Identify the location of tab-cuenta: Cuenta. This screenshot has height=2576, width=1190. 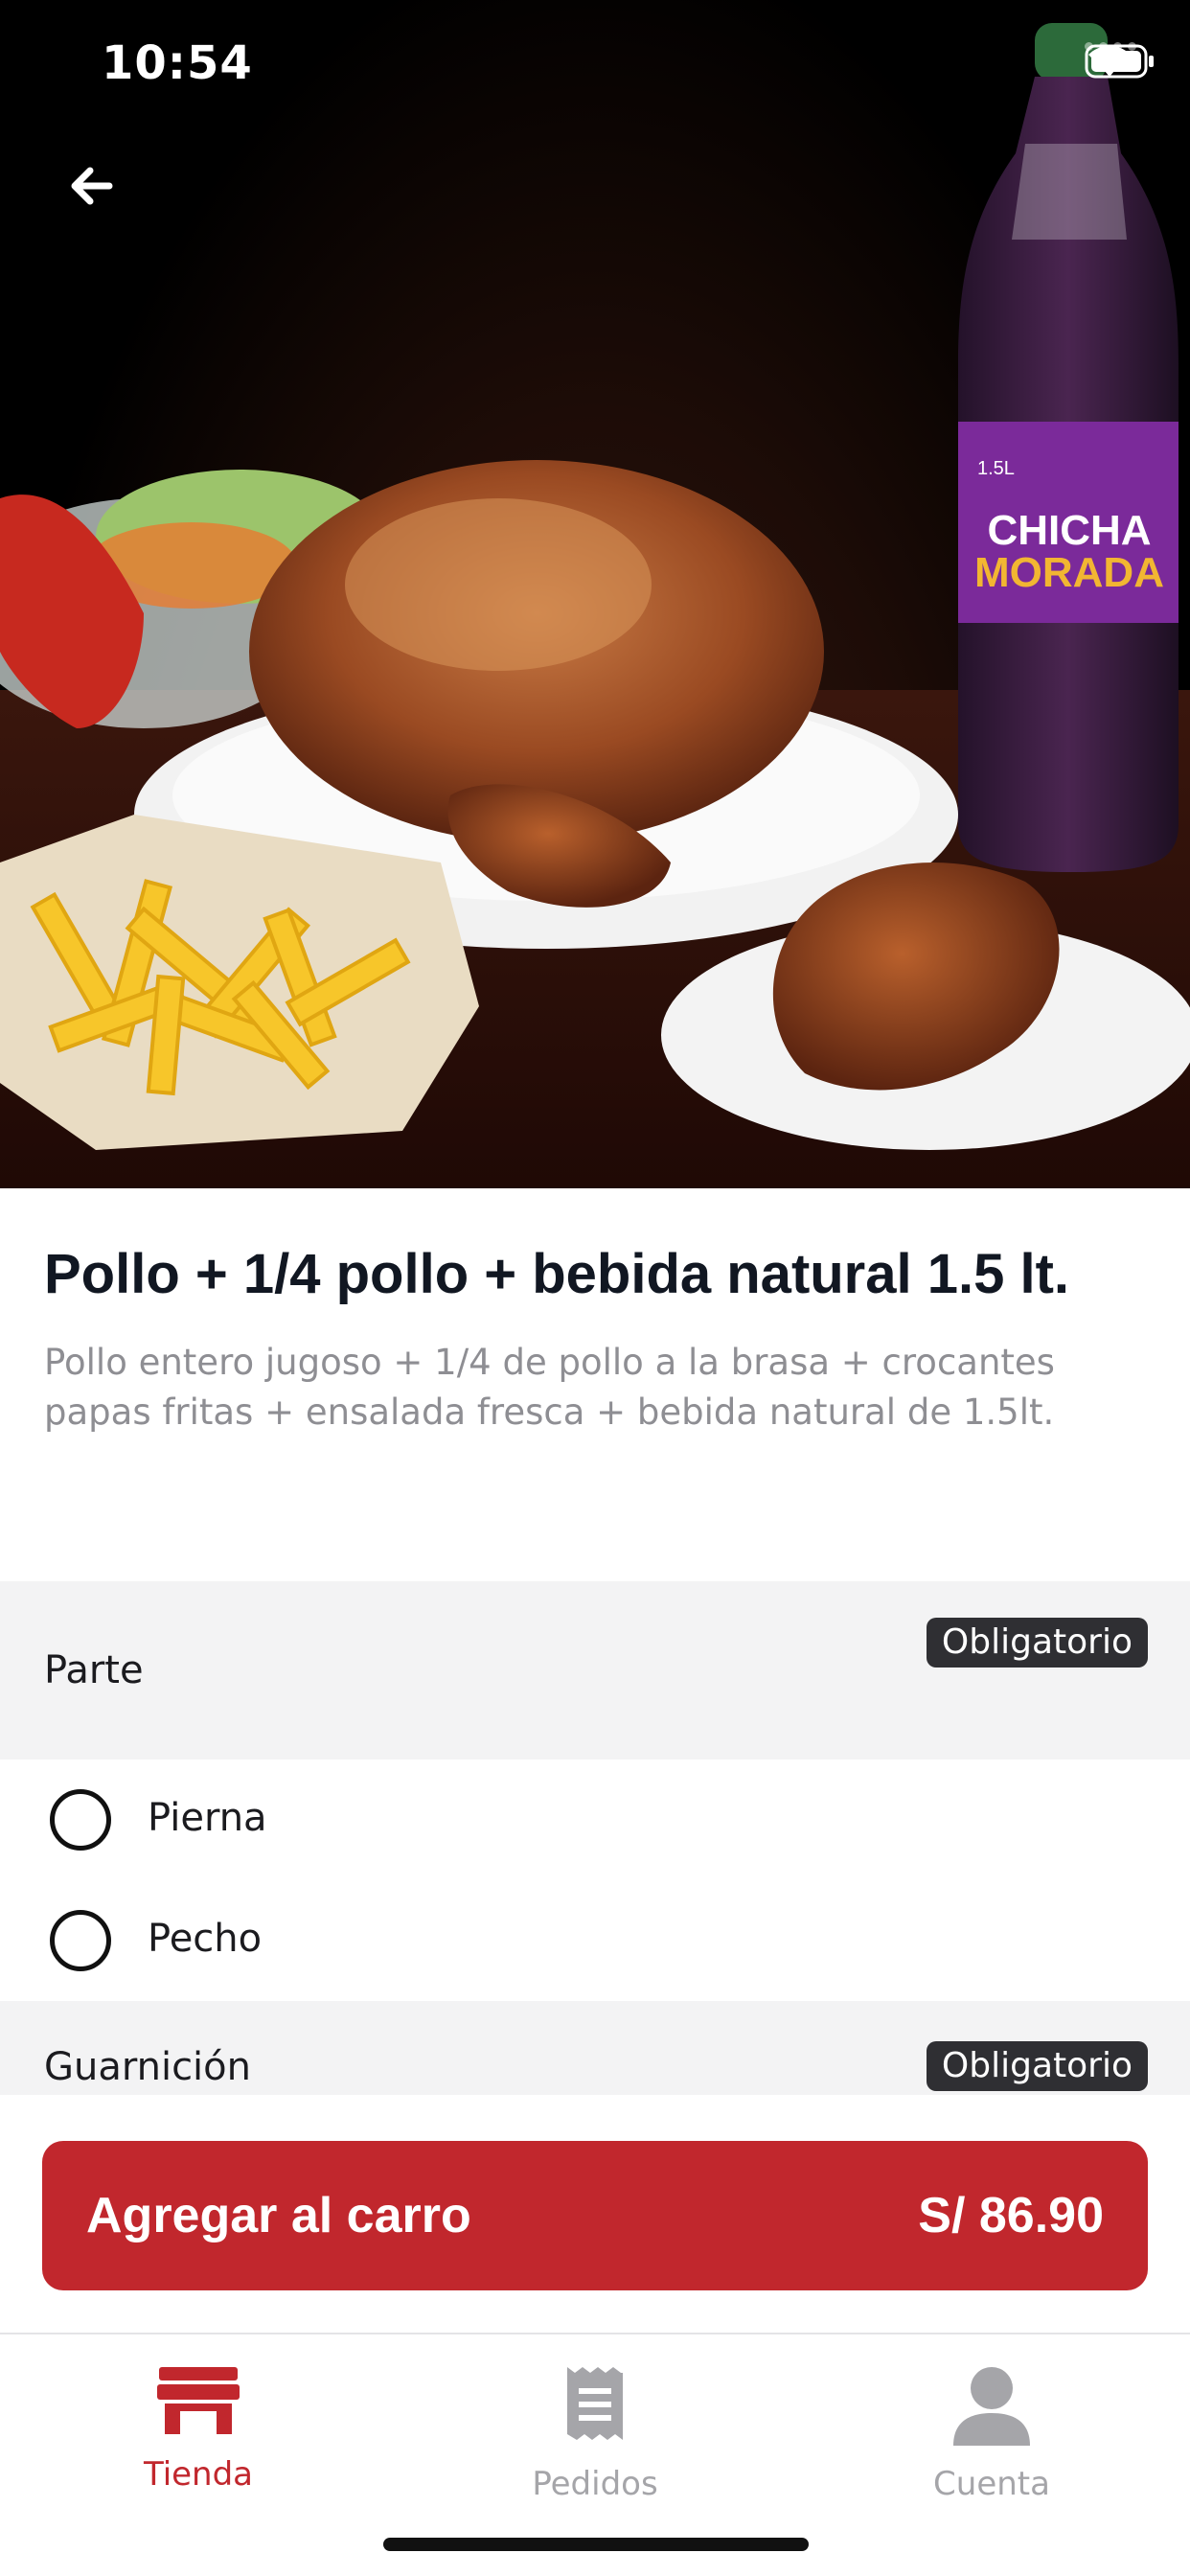
(991, 2432).